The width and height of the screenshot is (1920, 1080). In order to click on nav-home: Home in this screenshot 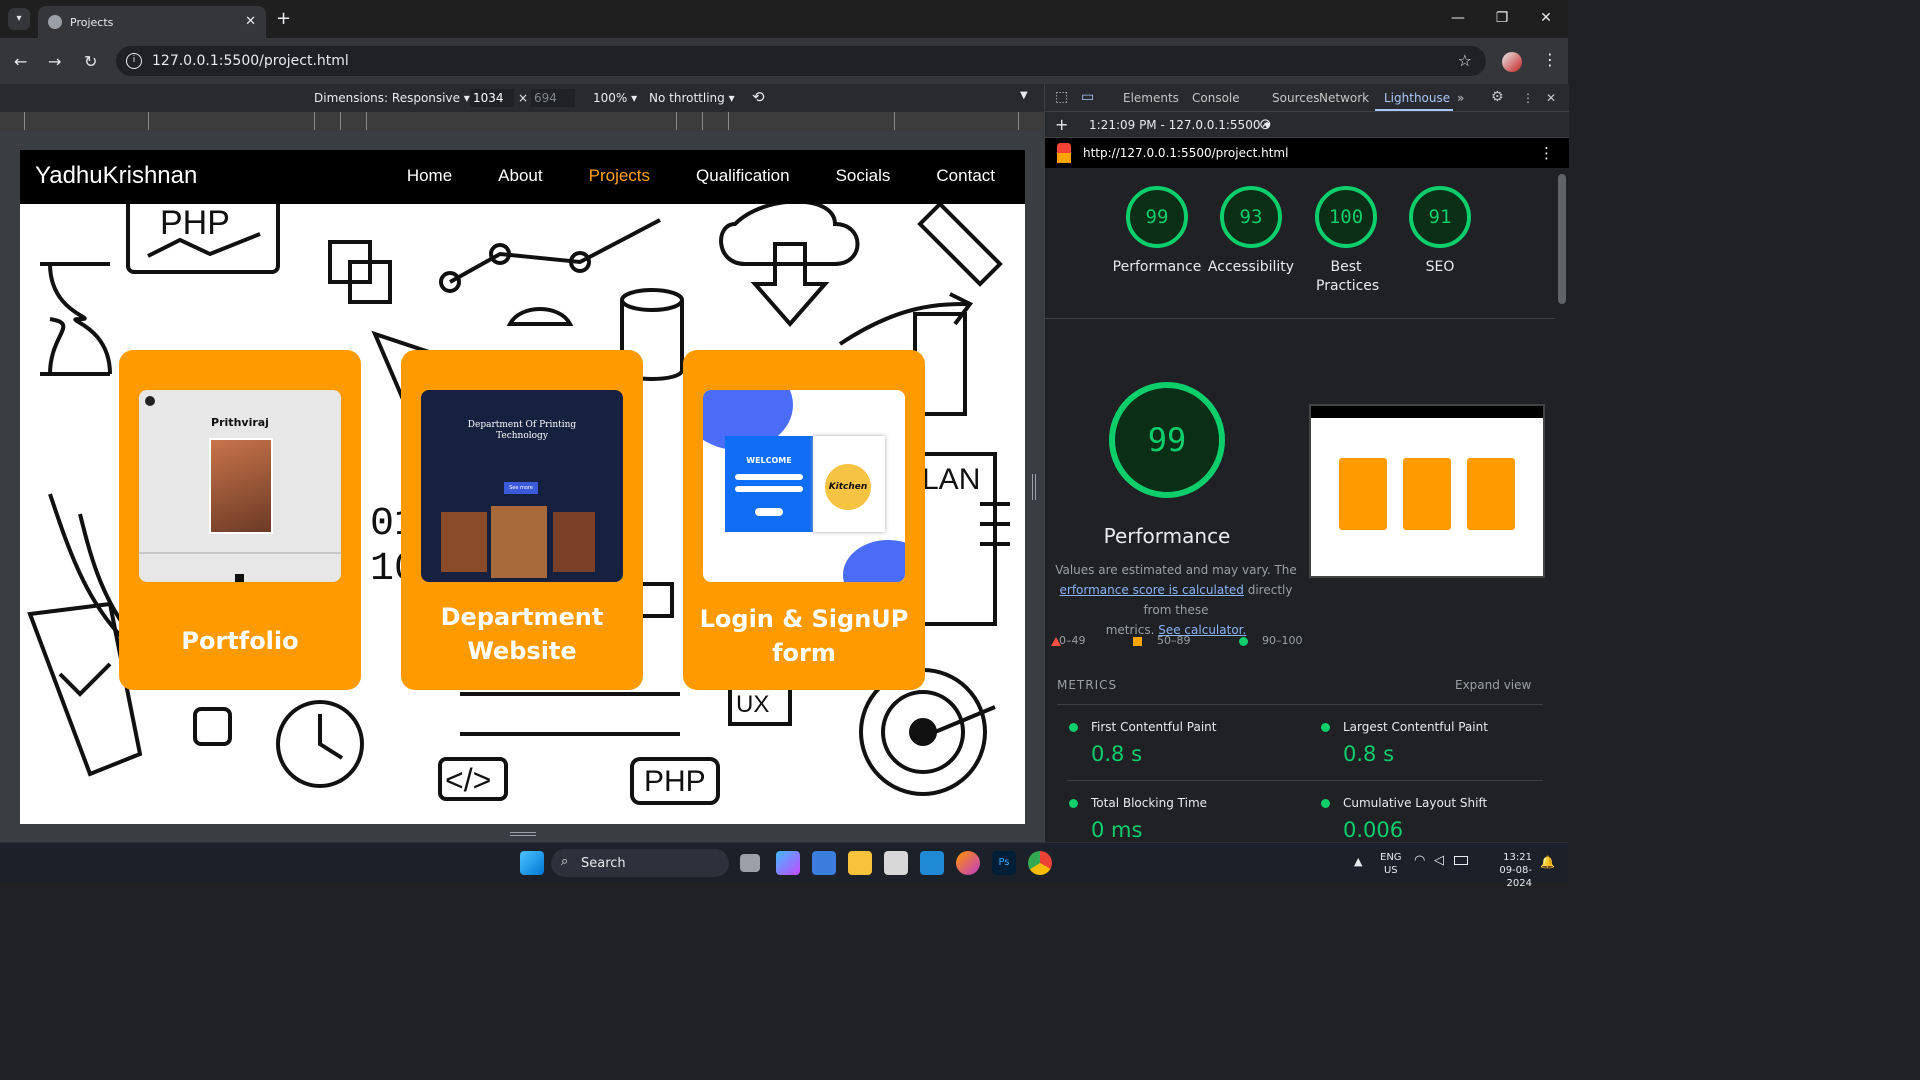, I will do `click(429, 176)`.